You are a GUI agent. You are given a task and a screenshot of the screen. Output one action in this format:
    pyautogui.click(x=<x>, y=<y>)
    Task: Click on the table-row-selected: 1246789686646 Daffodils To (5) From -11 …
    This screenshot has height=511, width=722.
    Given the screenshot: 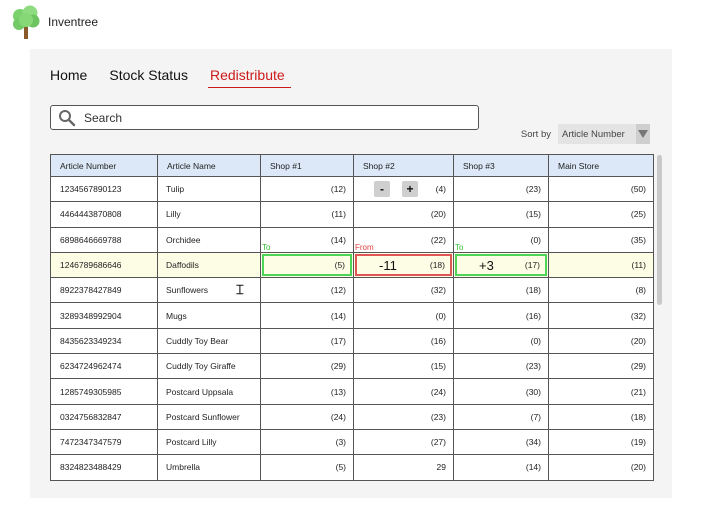 What is the action you would take?
    pyautogui.click(x=352, y=261)
    